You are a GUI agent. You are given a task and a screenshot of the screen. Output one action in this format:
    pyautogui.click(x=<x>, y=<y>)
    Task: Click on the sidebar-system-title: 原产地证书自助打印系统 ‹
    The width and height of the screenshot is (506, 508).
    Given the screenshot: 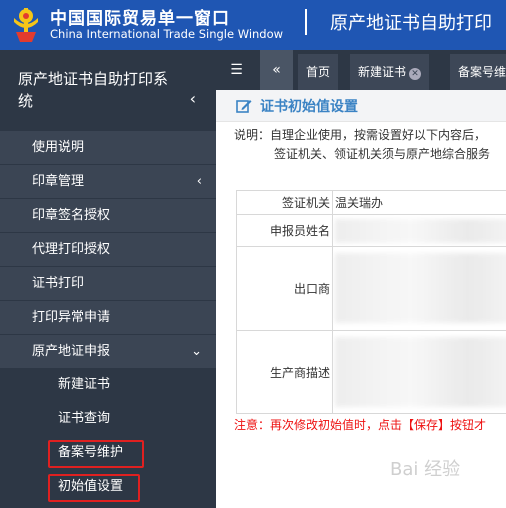 What is the action you would take?
    pyautogui.click(x=108, y=90)
    